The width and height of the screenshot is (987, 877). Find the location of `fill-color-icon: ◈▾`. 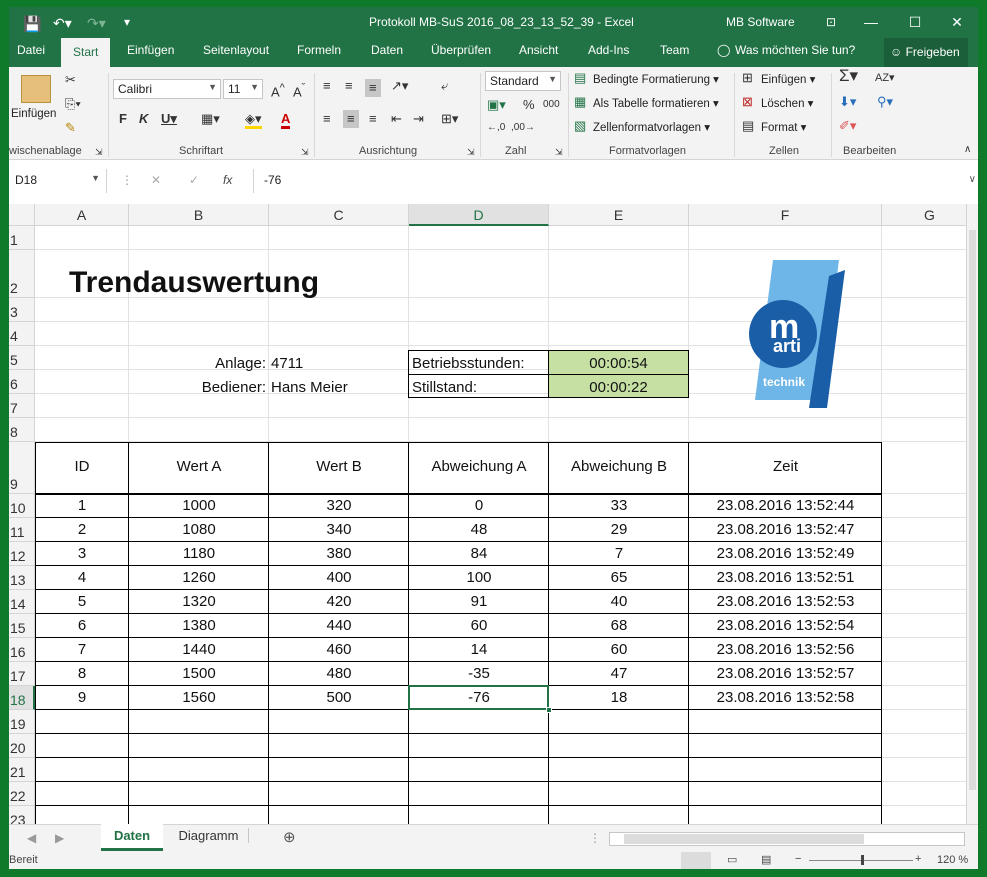

fill-color-icon: ◈▾ is located at coordinates (253, 120).